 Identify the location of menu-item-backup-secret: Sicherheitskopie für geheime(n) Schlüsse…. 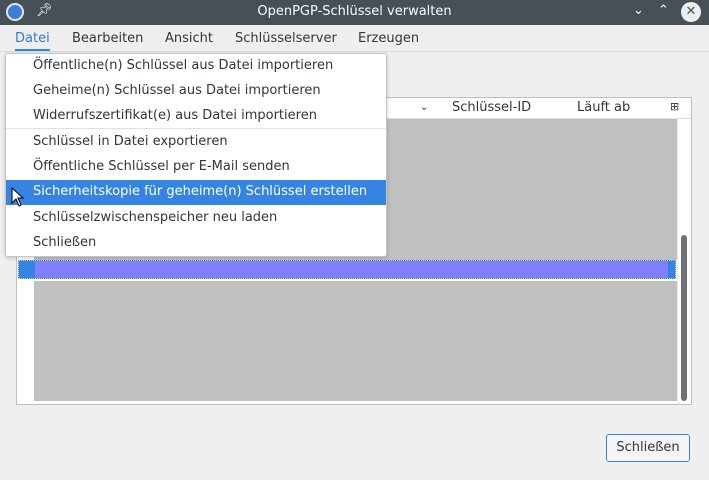
(196, 192).